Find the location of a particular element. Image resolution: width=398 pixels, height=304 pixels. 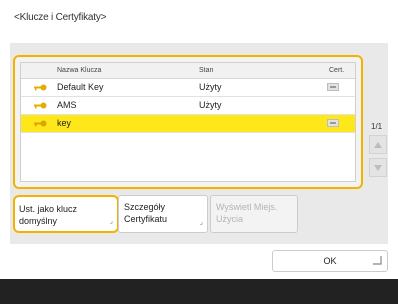

key-name: Default Key is located at coordinates (80, 87).